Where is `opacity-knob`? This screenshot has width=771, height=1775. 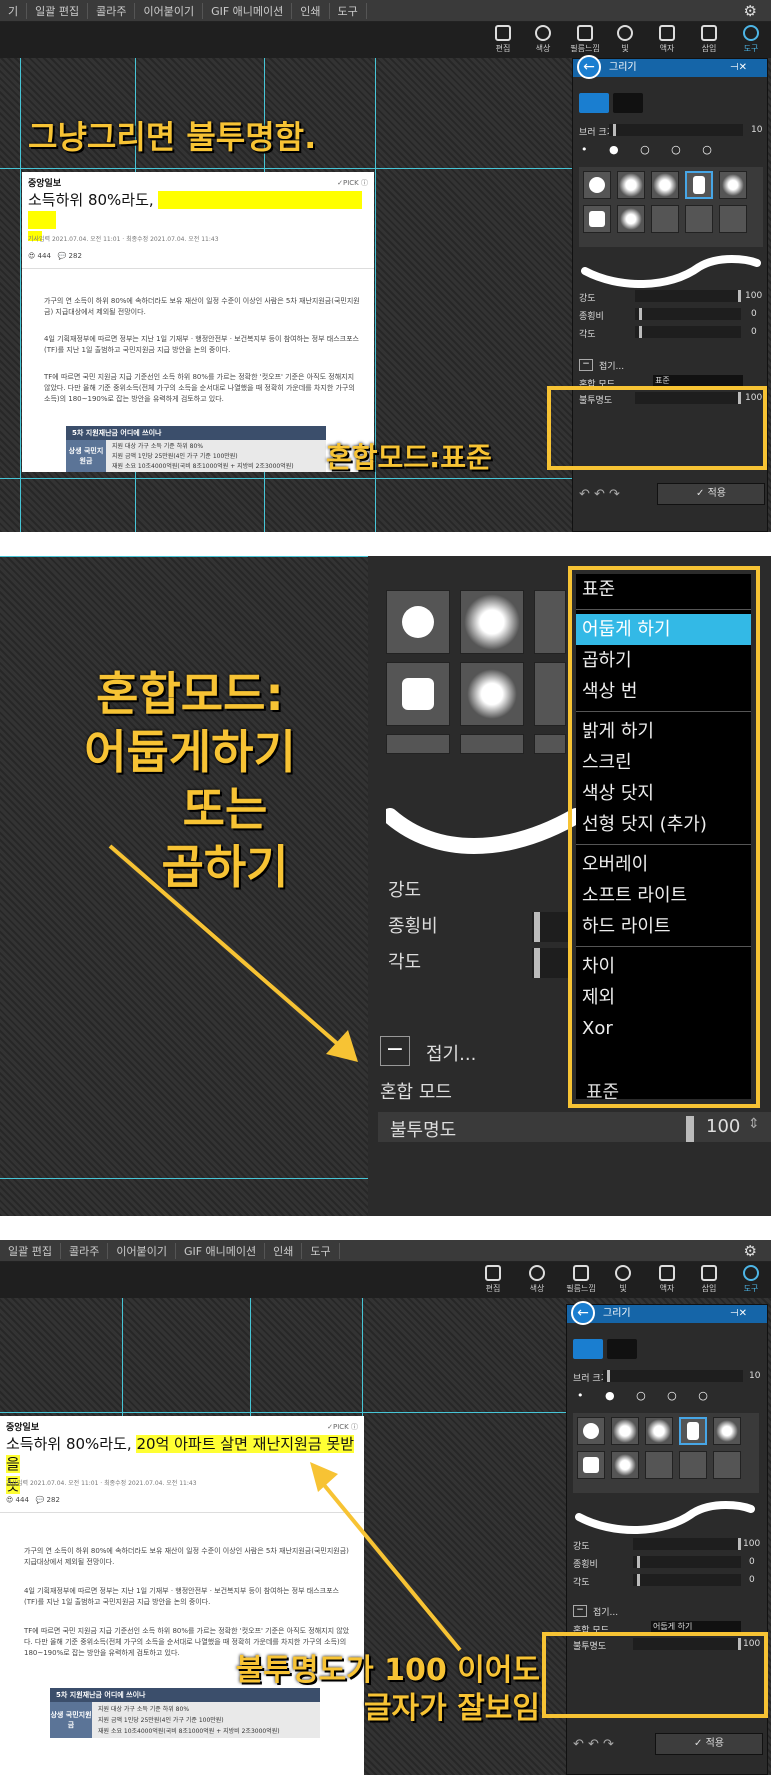 opacity-knob is located at coordinates (690, 1129).